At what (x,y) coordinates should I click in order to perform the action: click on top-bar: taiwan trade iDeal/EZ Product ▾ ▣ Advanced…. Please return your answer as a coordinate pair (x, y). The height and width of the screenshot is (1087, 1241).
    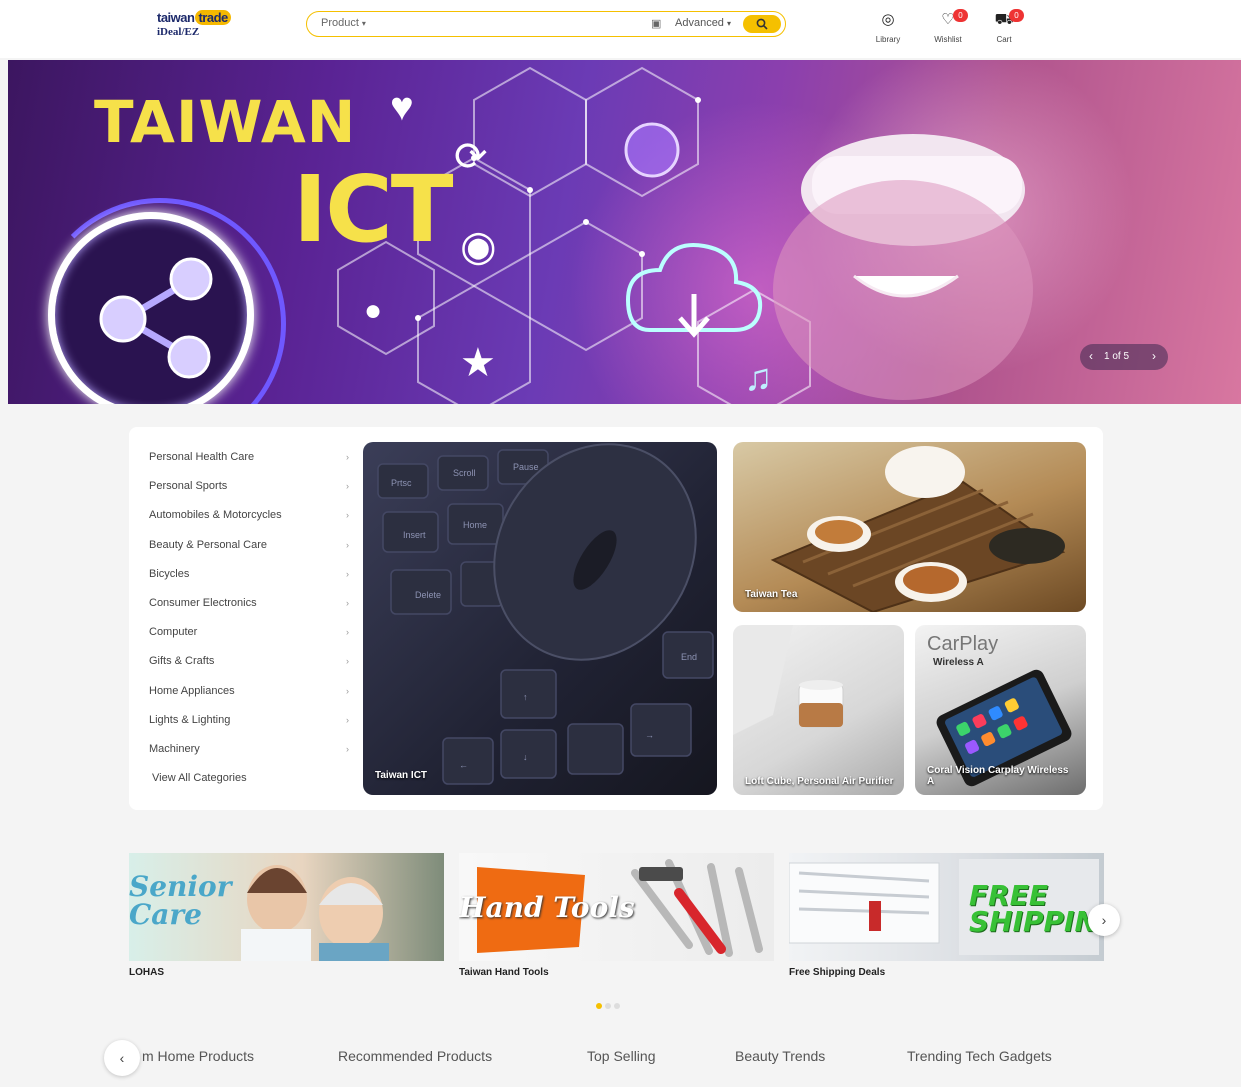
    Looking at the image, I should click on (620, 29).